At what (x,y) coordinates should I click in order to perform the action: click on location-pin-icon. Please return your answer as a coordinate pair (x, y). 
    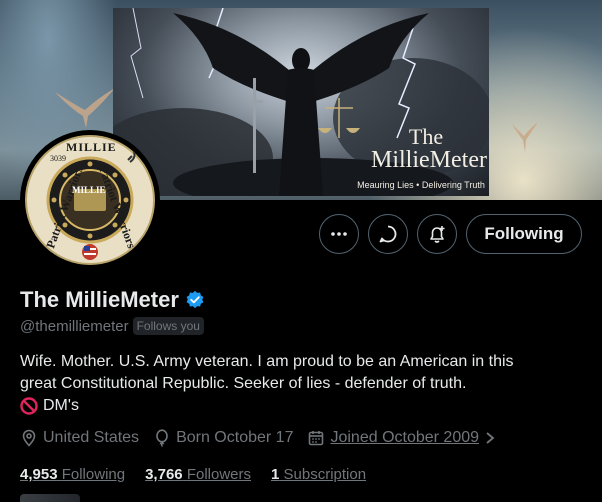
    Looking at the image, I should click on (29, 438).